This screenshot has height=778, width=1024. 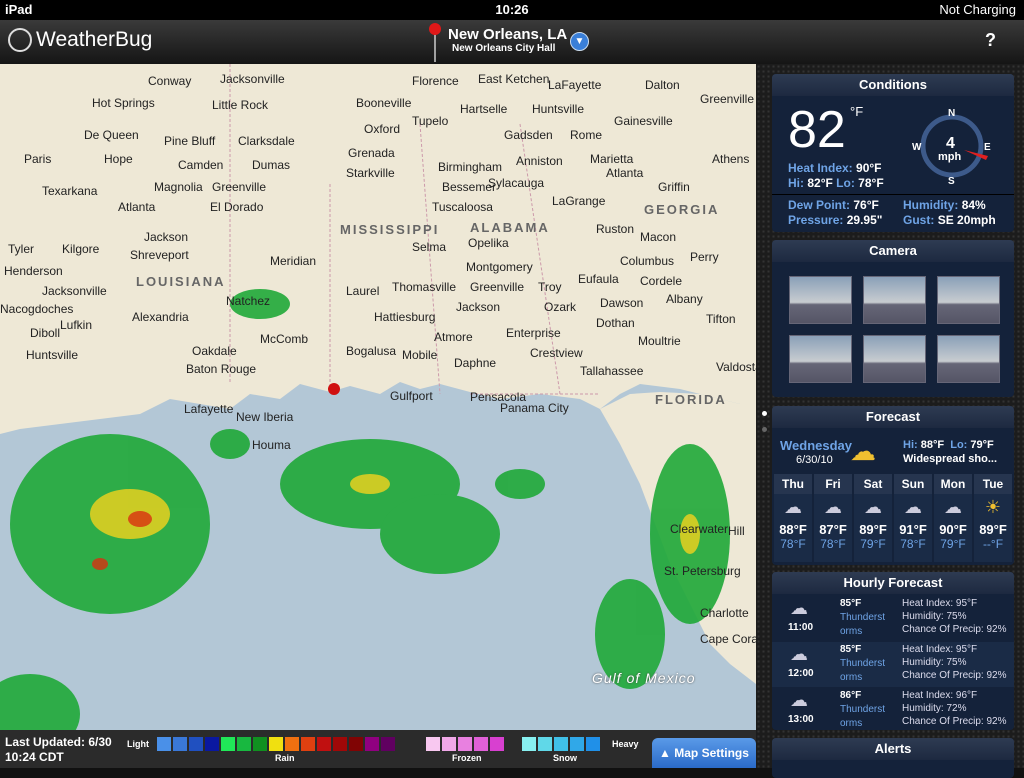 What do you see at coordinates (579, 41) in the screenshot?
I see `location-dropdown-button: ▼` at bounding box center [579, 41].